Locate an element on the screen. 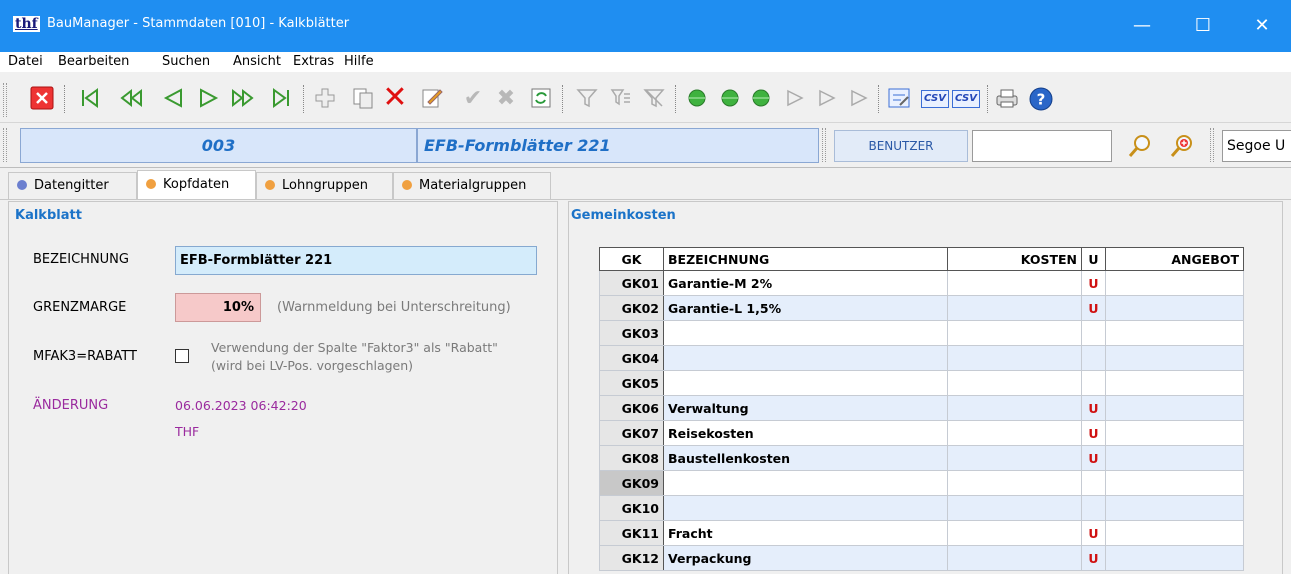  first-record-icon is located at coordinates (90, 99).